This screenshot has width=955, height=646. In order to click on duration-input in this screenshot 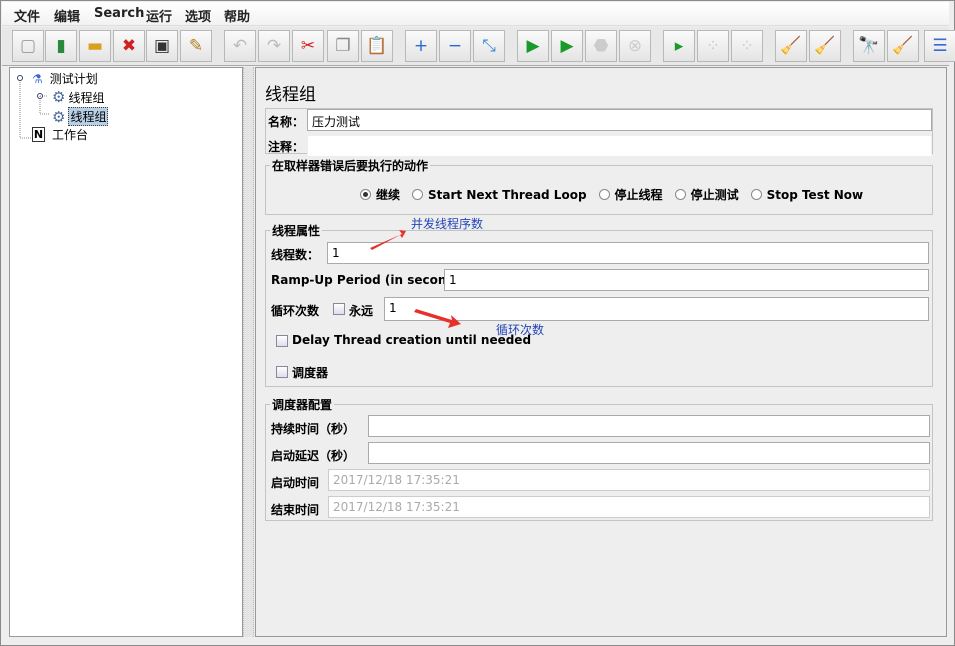, I will do `click(649, 426)`.